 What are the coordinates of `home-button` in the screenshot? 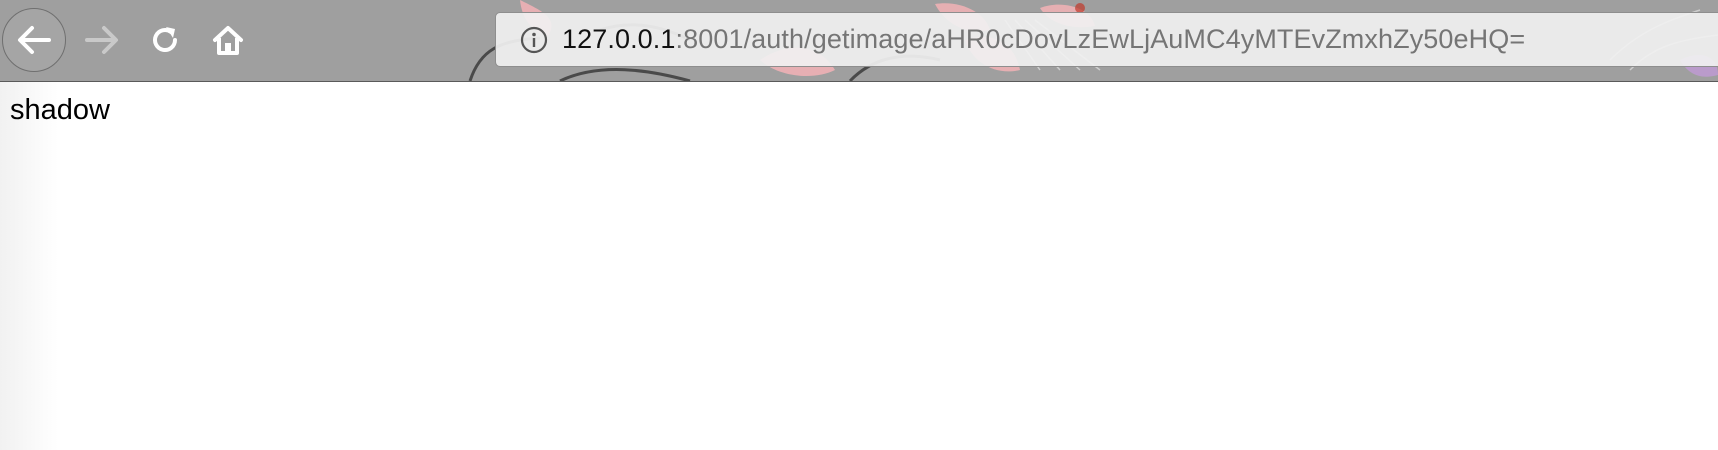 It's located at (228, 40).